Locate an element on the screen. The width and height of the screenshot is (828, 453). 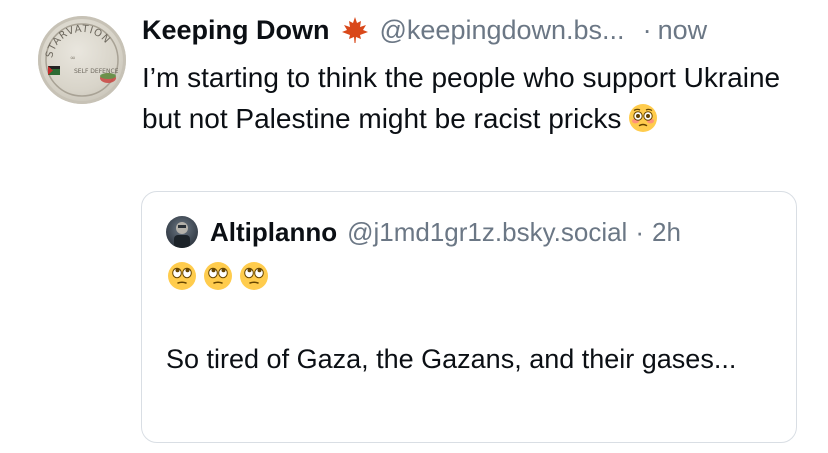
quoted-emoji-row is located at coordinates (218, 276).